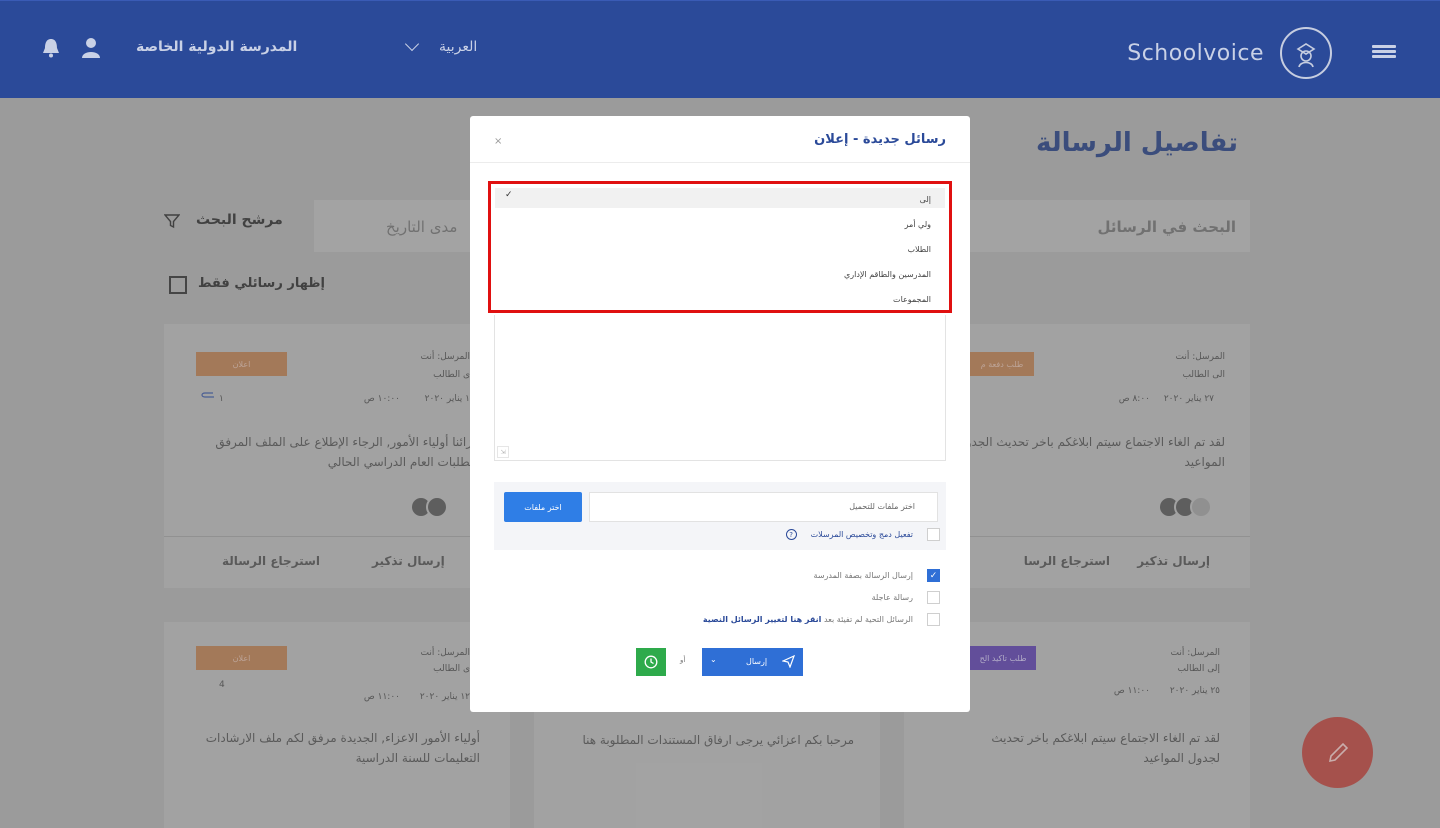 This screenshot has width=1440, height=828. What do you see at coordinates (91, 50) in the screenshot?
I see `user-icon` at bounding box center [91, 50].